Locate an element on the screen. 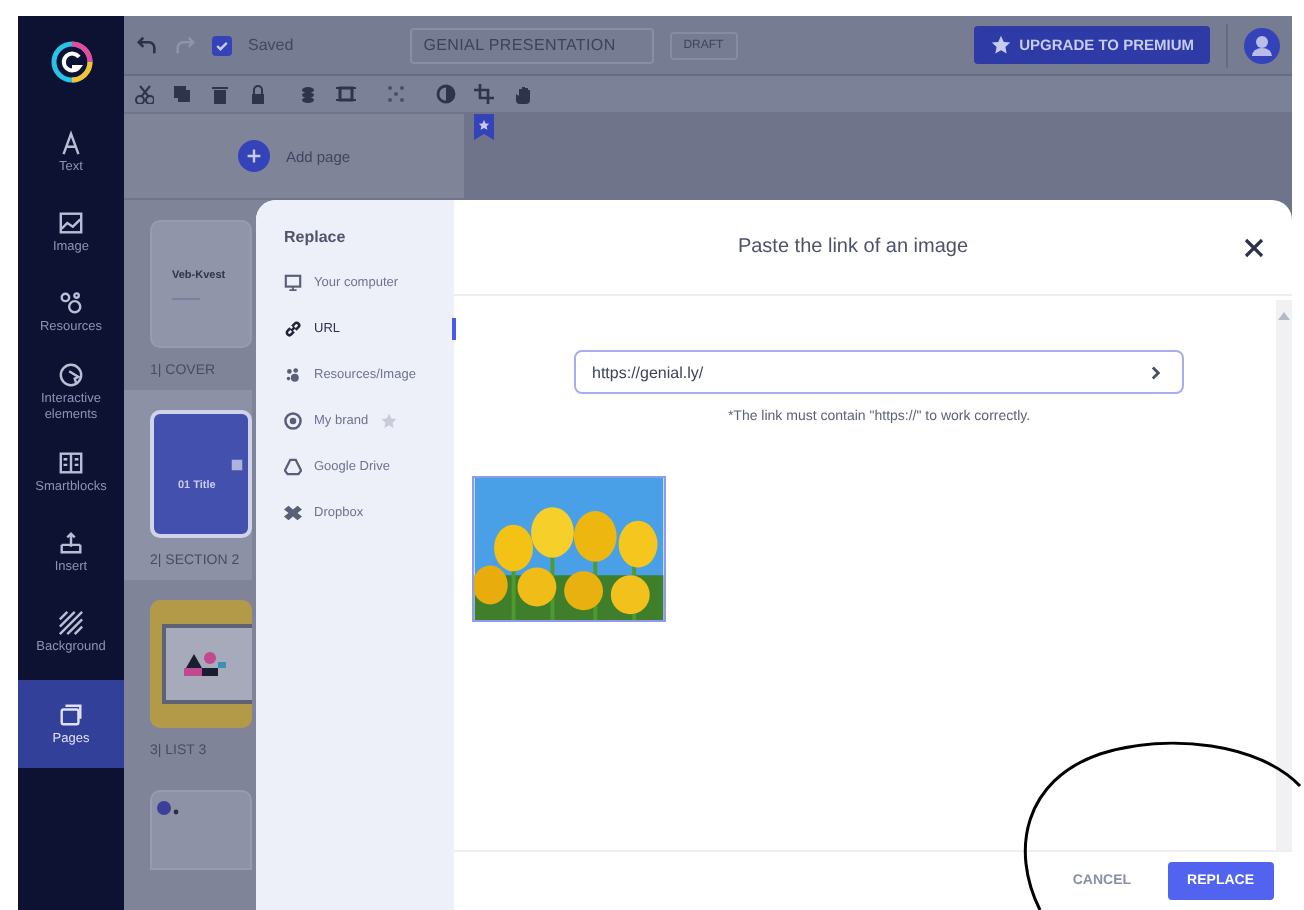  logo-icon is located at coordinates (71, 62).